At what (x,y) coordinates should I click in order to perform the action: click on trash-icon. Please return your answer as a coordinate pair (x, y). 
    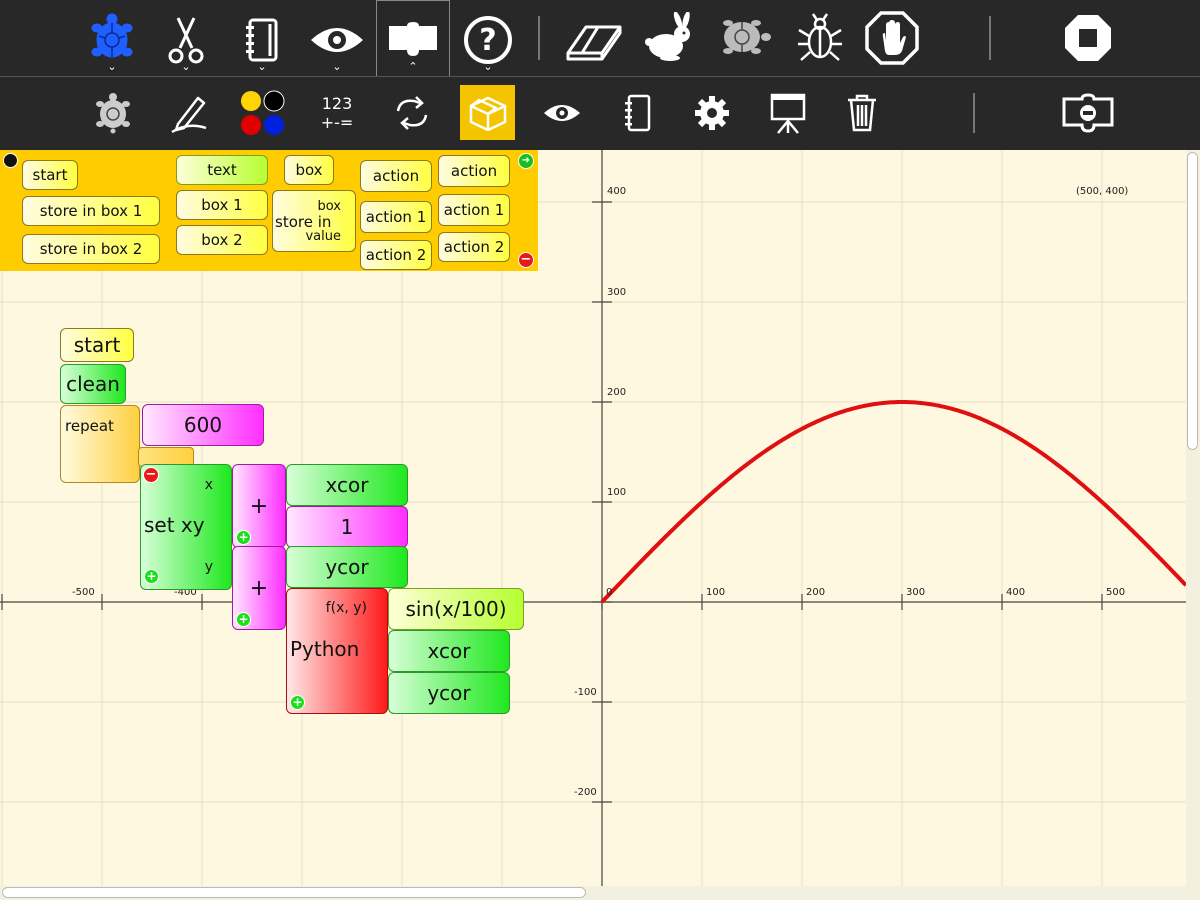
    Looking at the image, I should click on (862, 113).